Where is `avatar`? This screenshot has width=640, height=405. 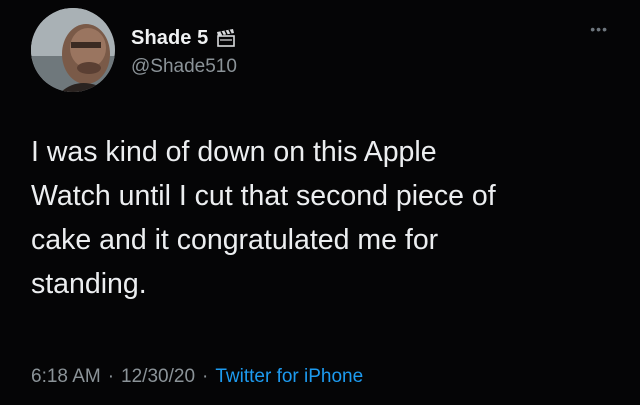
avatar is located at coordinates (73, 50).